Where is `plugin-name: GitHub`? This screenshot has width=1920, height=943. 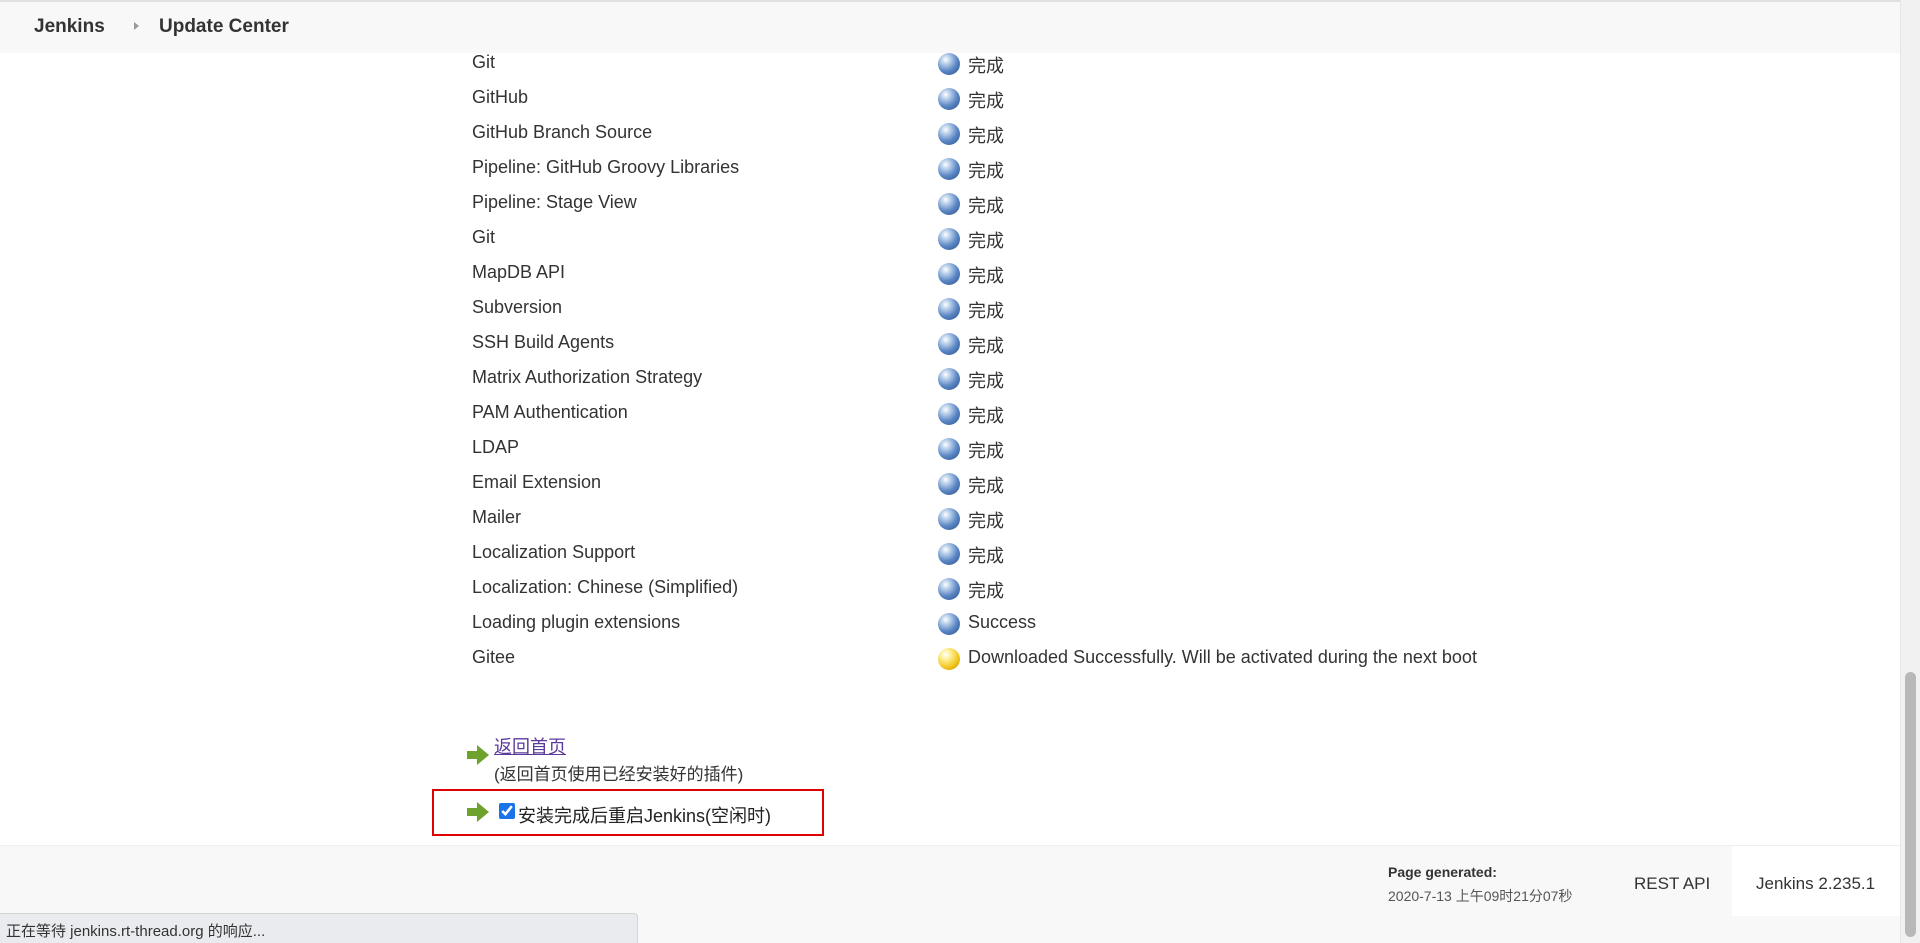
plugin-name: GitHub is located at coordinates (500, 97).